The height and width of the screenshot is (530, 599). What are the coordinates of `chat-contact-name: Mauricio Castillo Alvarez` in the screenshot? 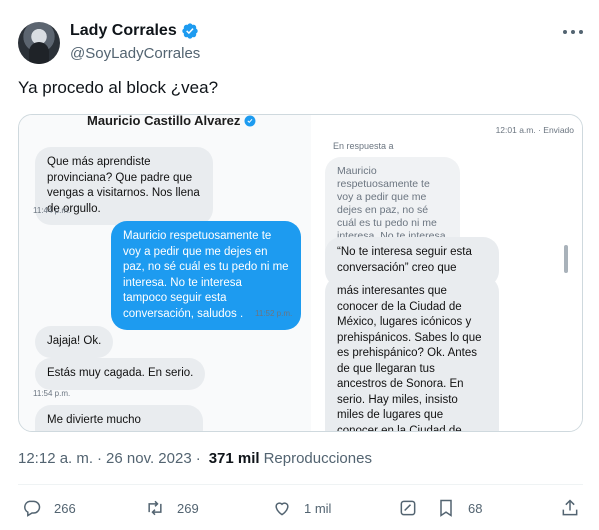 It's located at (171, 121).